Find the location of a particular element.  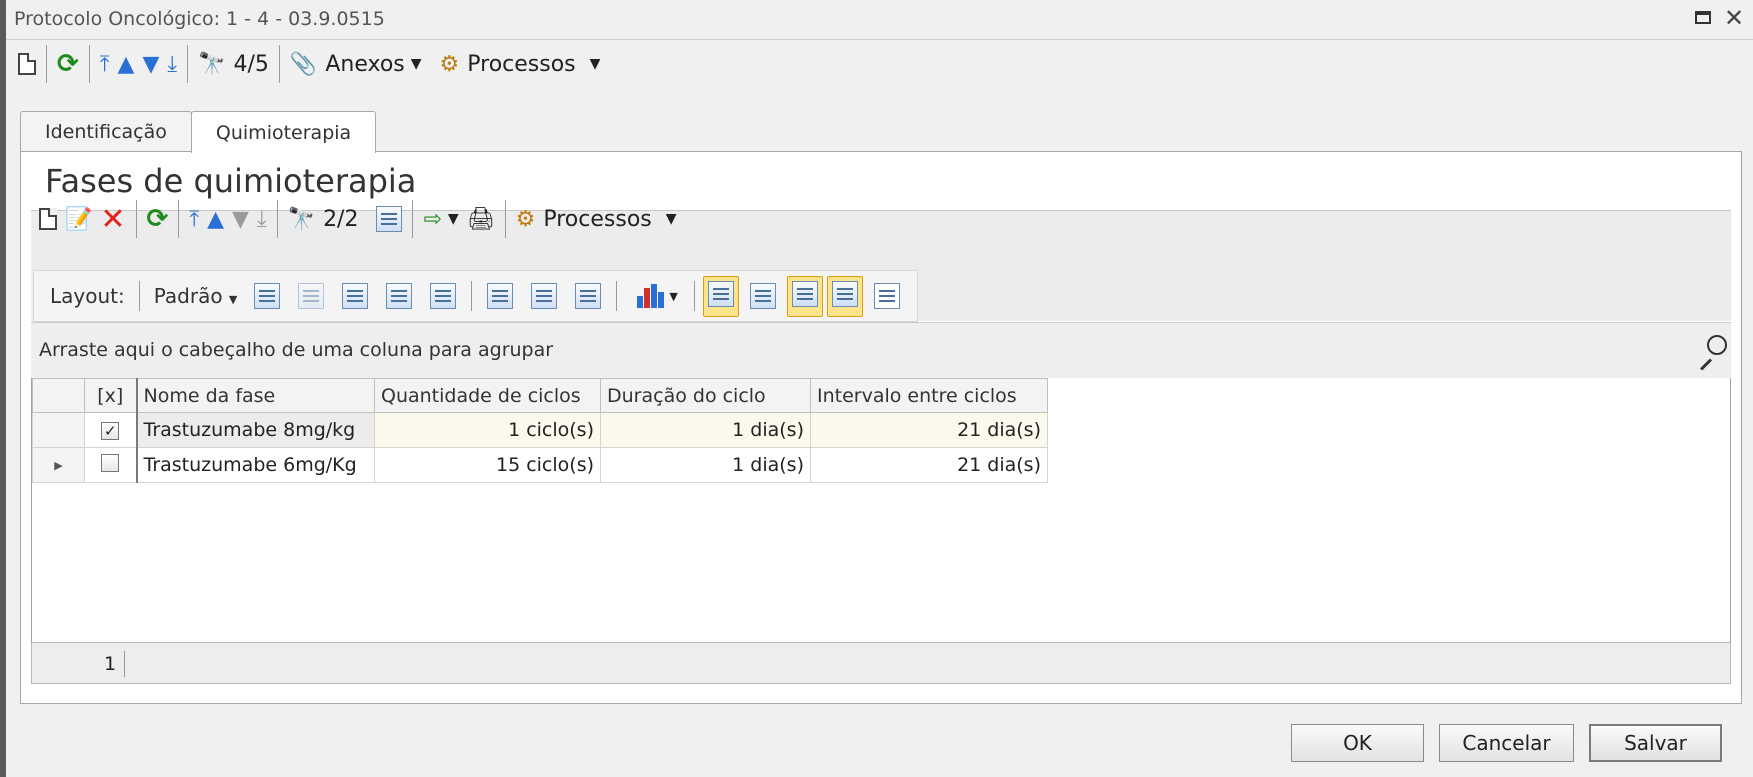

previous-record-button: ▲ is located at coordinates (126, 64).